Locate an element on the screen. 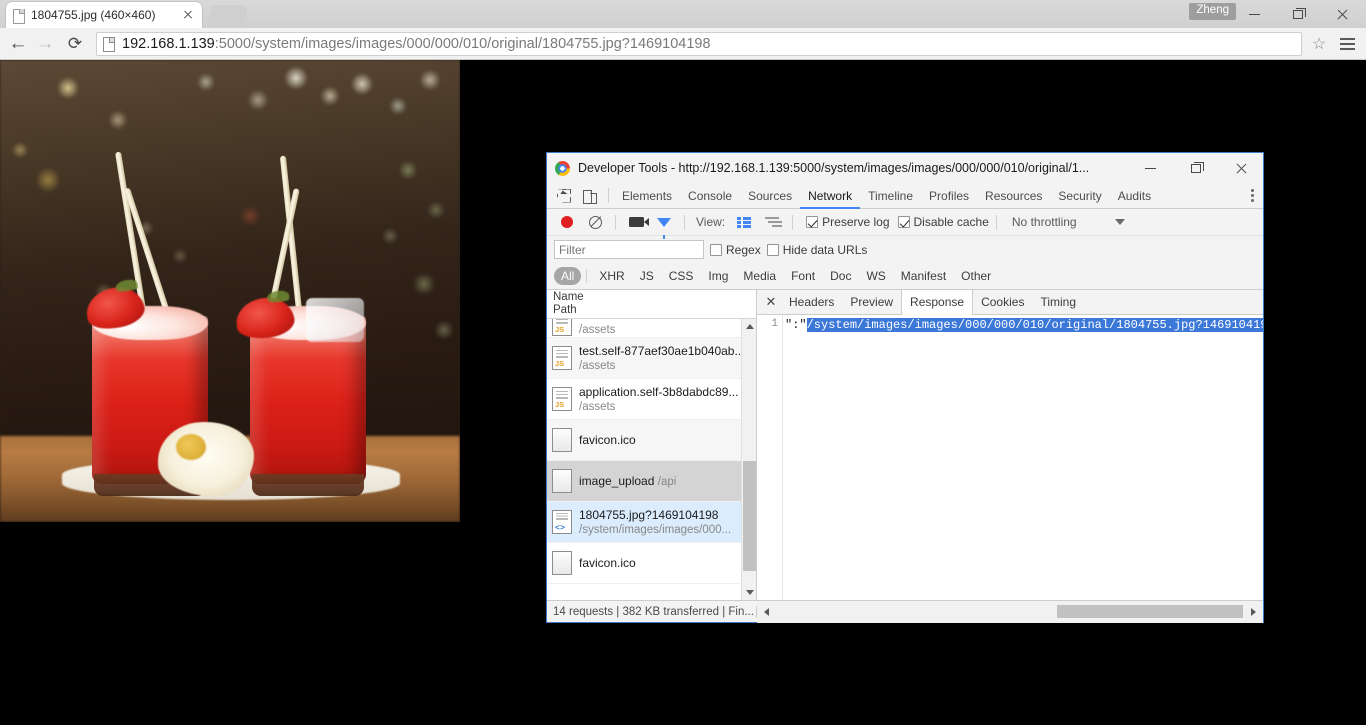  table-row: test.self-877aef30ae1b040ab... /assets is located at coordinates (645, 358).